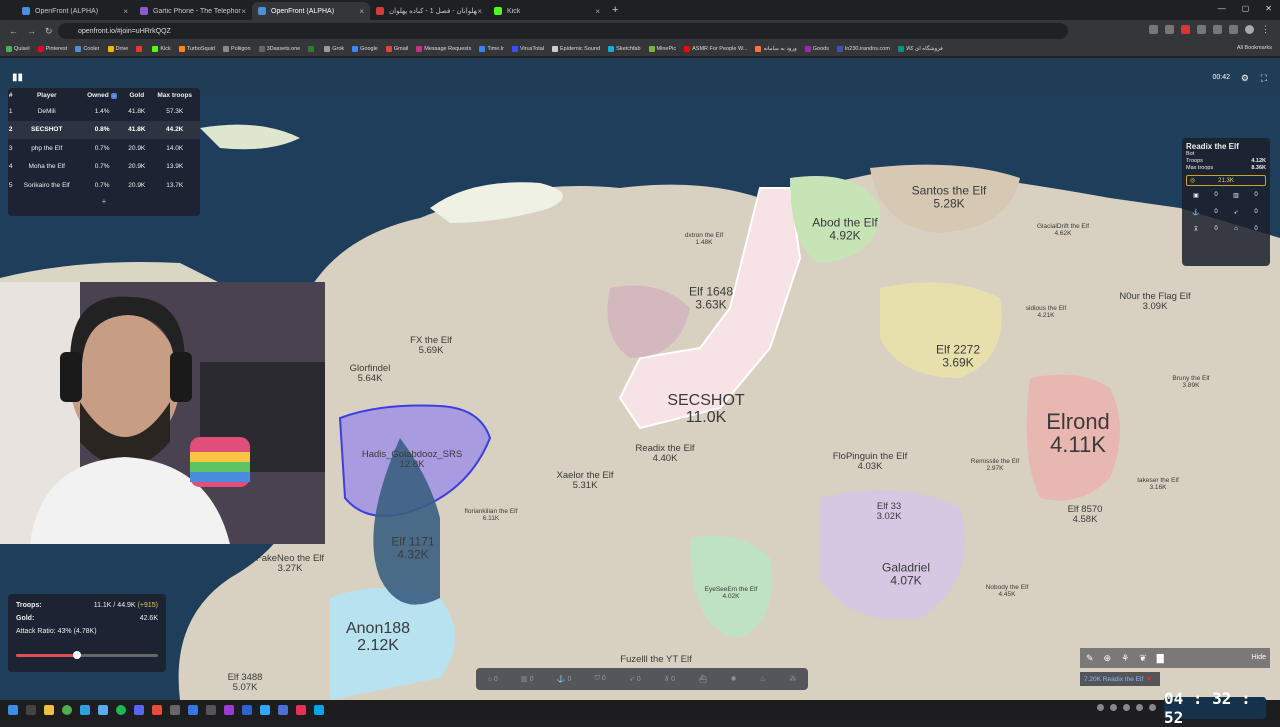 This screenshot has width=1280, height=727. I want to click on telegram-icon, so click(85, 710).